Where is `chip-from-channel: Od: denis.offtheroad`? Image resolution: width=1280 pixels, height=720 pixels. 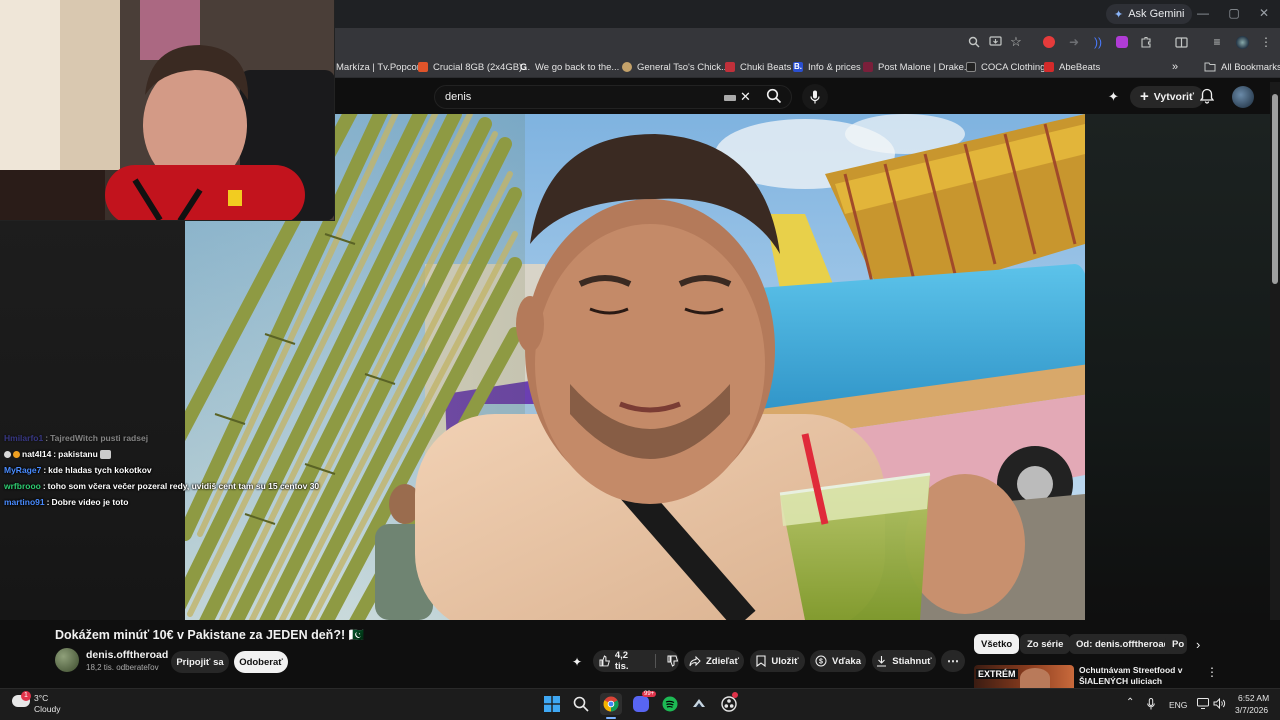
chip-from-channel: Od: denis.offtheroad is located at coordinates (1123, 644).